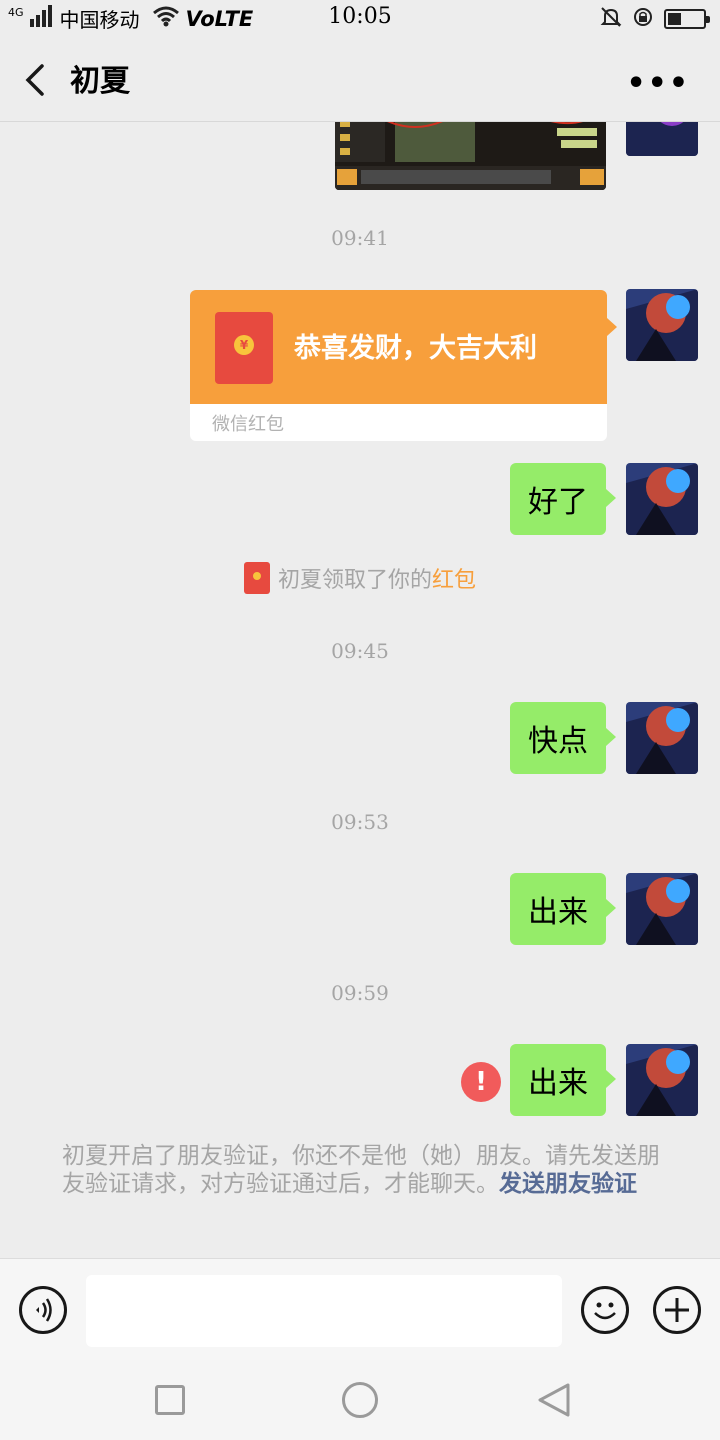 The height and width of the screenshot is (1440, 720). I want to click on plus-icon, so click(677, 1310).